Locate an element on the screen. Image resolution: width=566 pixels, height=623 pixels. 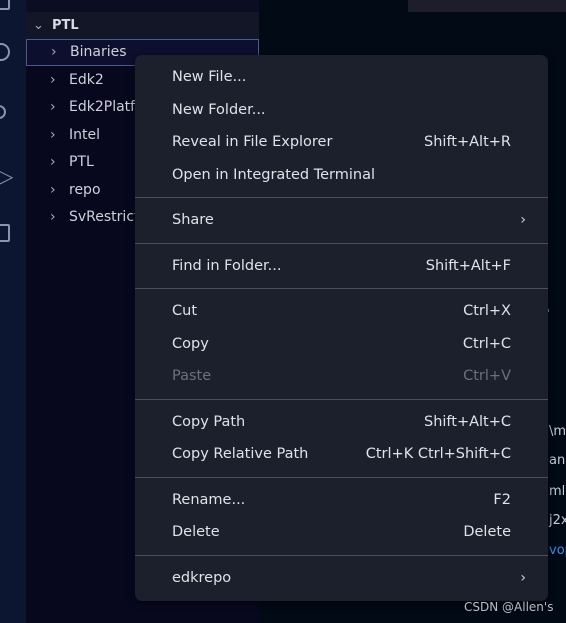
menu-item-copy-relative-path: Copy Relative Path Ctrl+K Ctrl+Shift+C is located at coordinates (341, 454).